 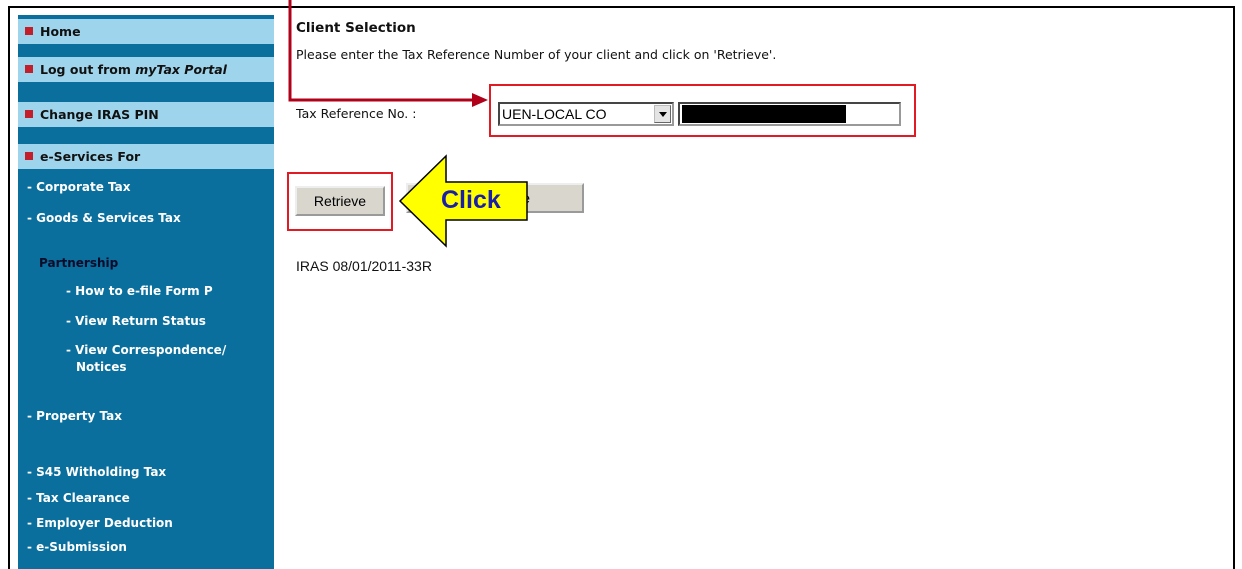 What do you see at coordinates (388, 53) in the screenshot?
I see `connector-arrow-icon` at bounding box center [388, 53].